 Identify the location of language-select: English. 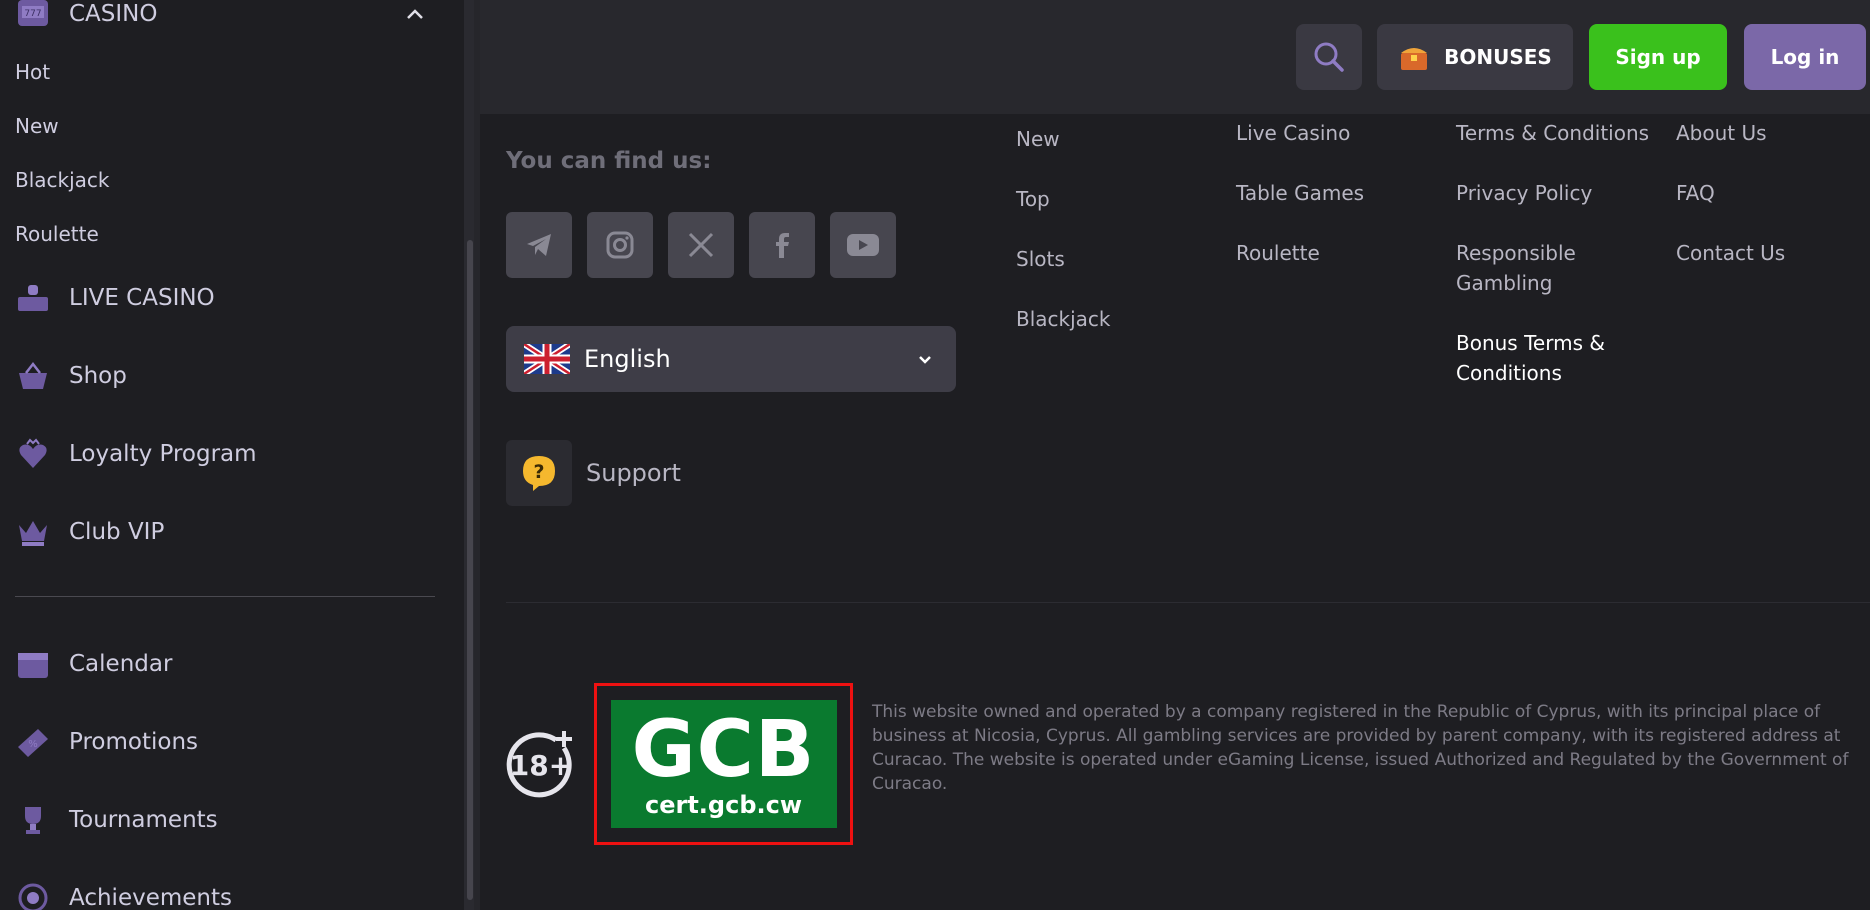
(731, 359).